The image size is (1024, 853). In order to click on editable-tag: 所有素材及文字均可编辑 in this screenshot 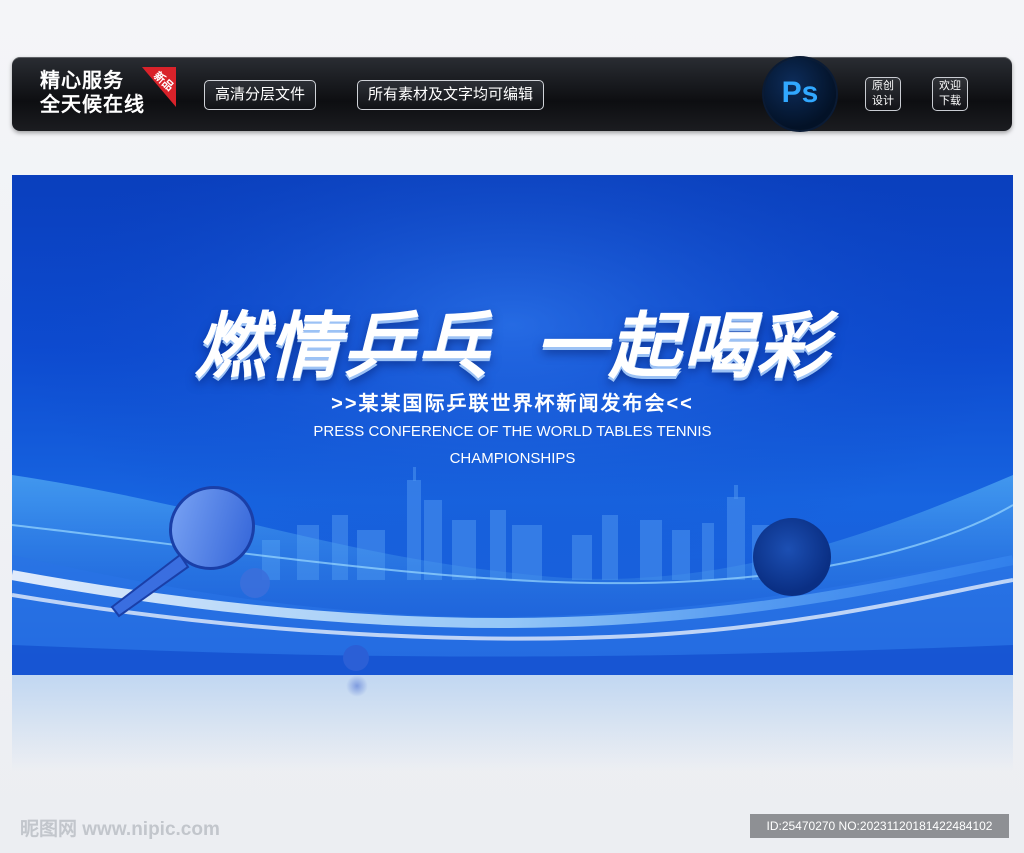, I will do `click(451, 95)`.